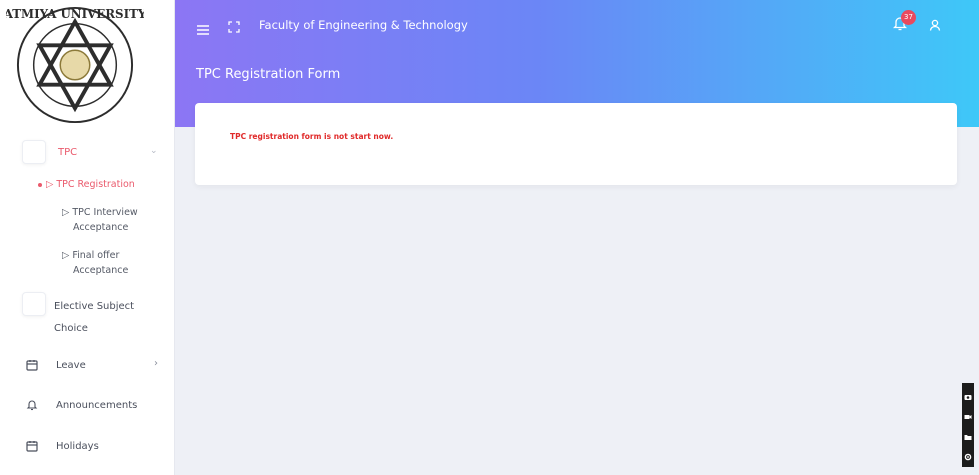 Image resolution: width=979 pixels, height=475 pixels. What do you see at coordinates (908, 17) in the screenshot?
I see `notification-count-badge: 37` at bounding box center [908, 17].